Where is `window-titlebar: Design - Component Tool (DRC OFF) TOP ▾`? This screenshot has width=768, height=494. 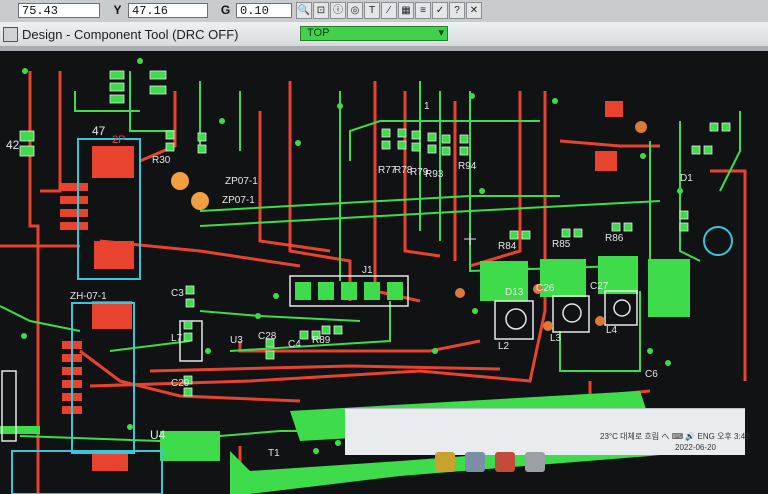
window-titlebar: Design - Component Tool (DRC OFF) TOP ▾ is located at coordinates (384, 34).